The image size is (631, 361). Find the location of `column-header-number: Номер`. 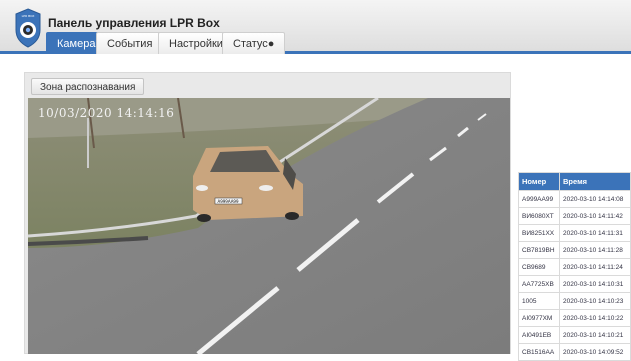

column-header-number: Номер is located at coordinates (539, 181).